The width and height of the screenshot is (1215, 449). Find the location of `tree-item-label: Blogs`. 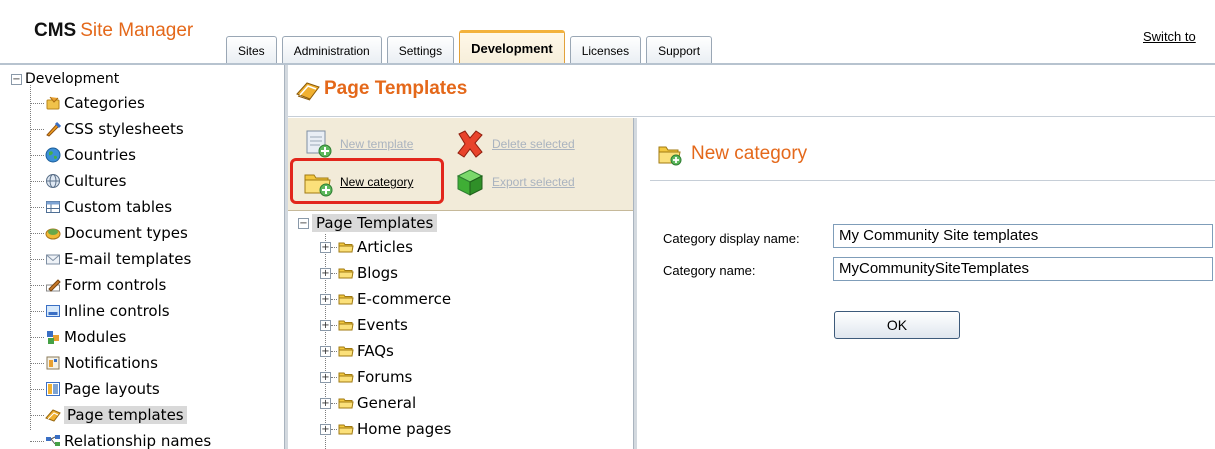

tree-item-label: Blogs is located at coordinates (377, 273).